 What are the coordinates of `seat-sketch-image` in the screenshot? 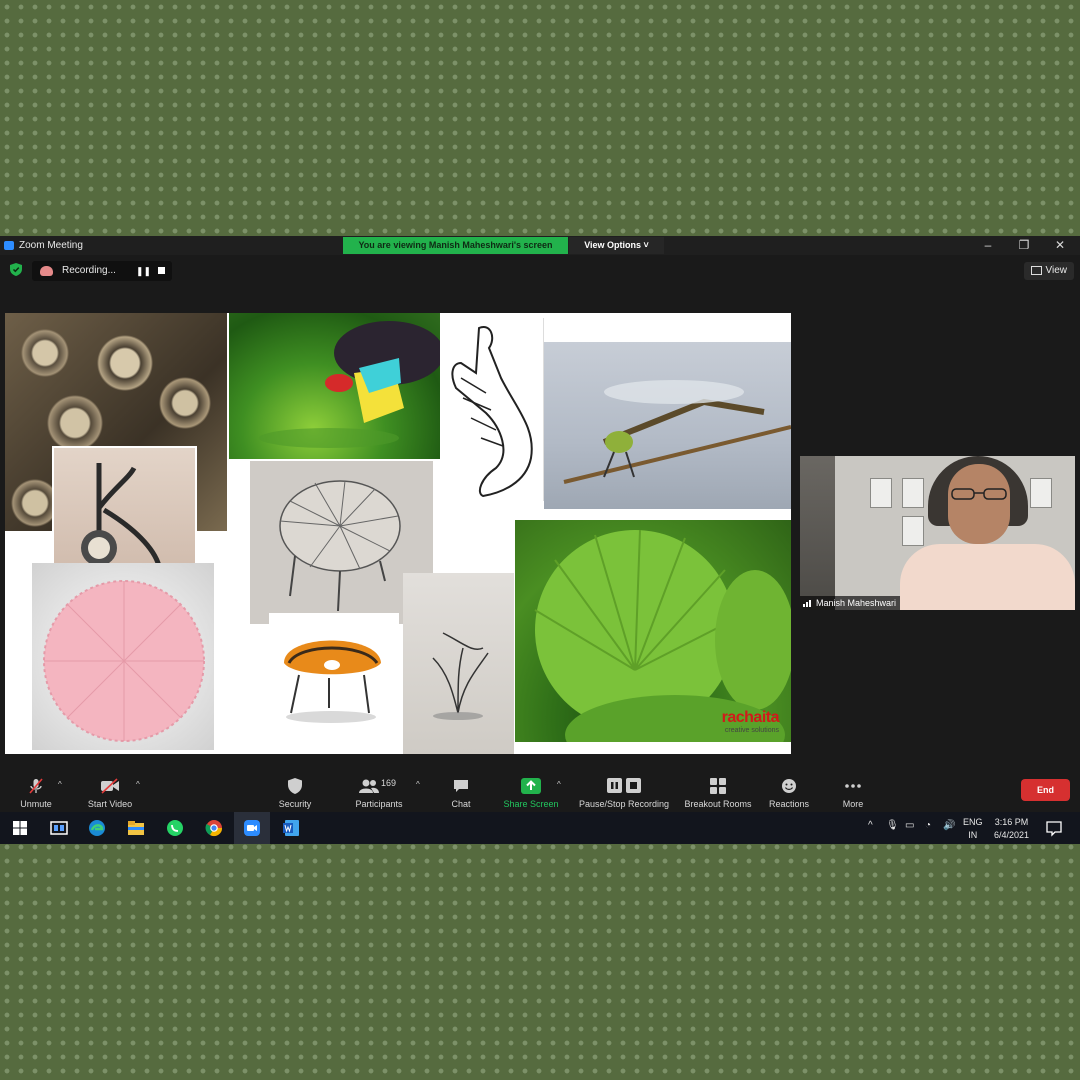 It's located at (492, 409).